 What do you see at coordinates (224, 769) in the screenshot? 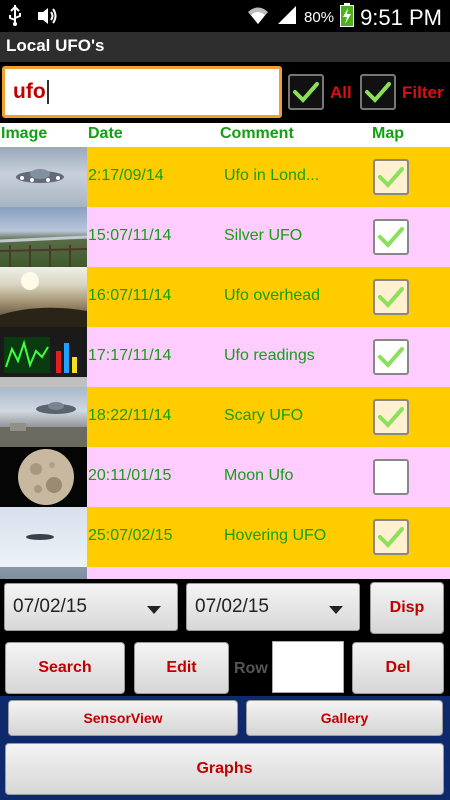
I see `graphs-button: Graphs` at bounding box center [224, 769].